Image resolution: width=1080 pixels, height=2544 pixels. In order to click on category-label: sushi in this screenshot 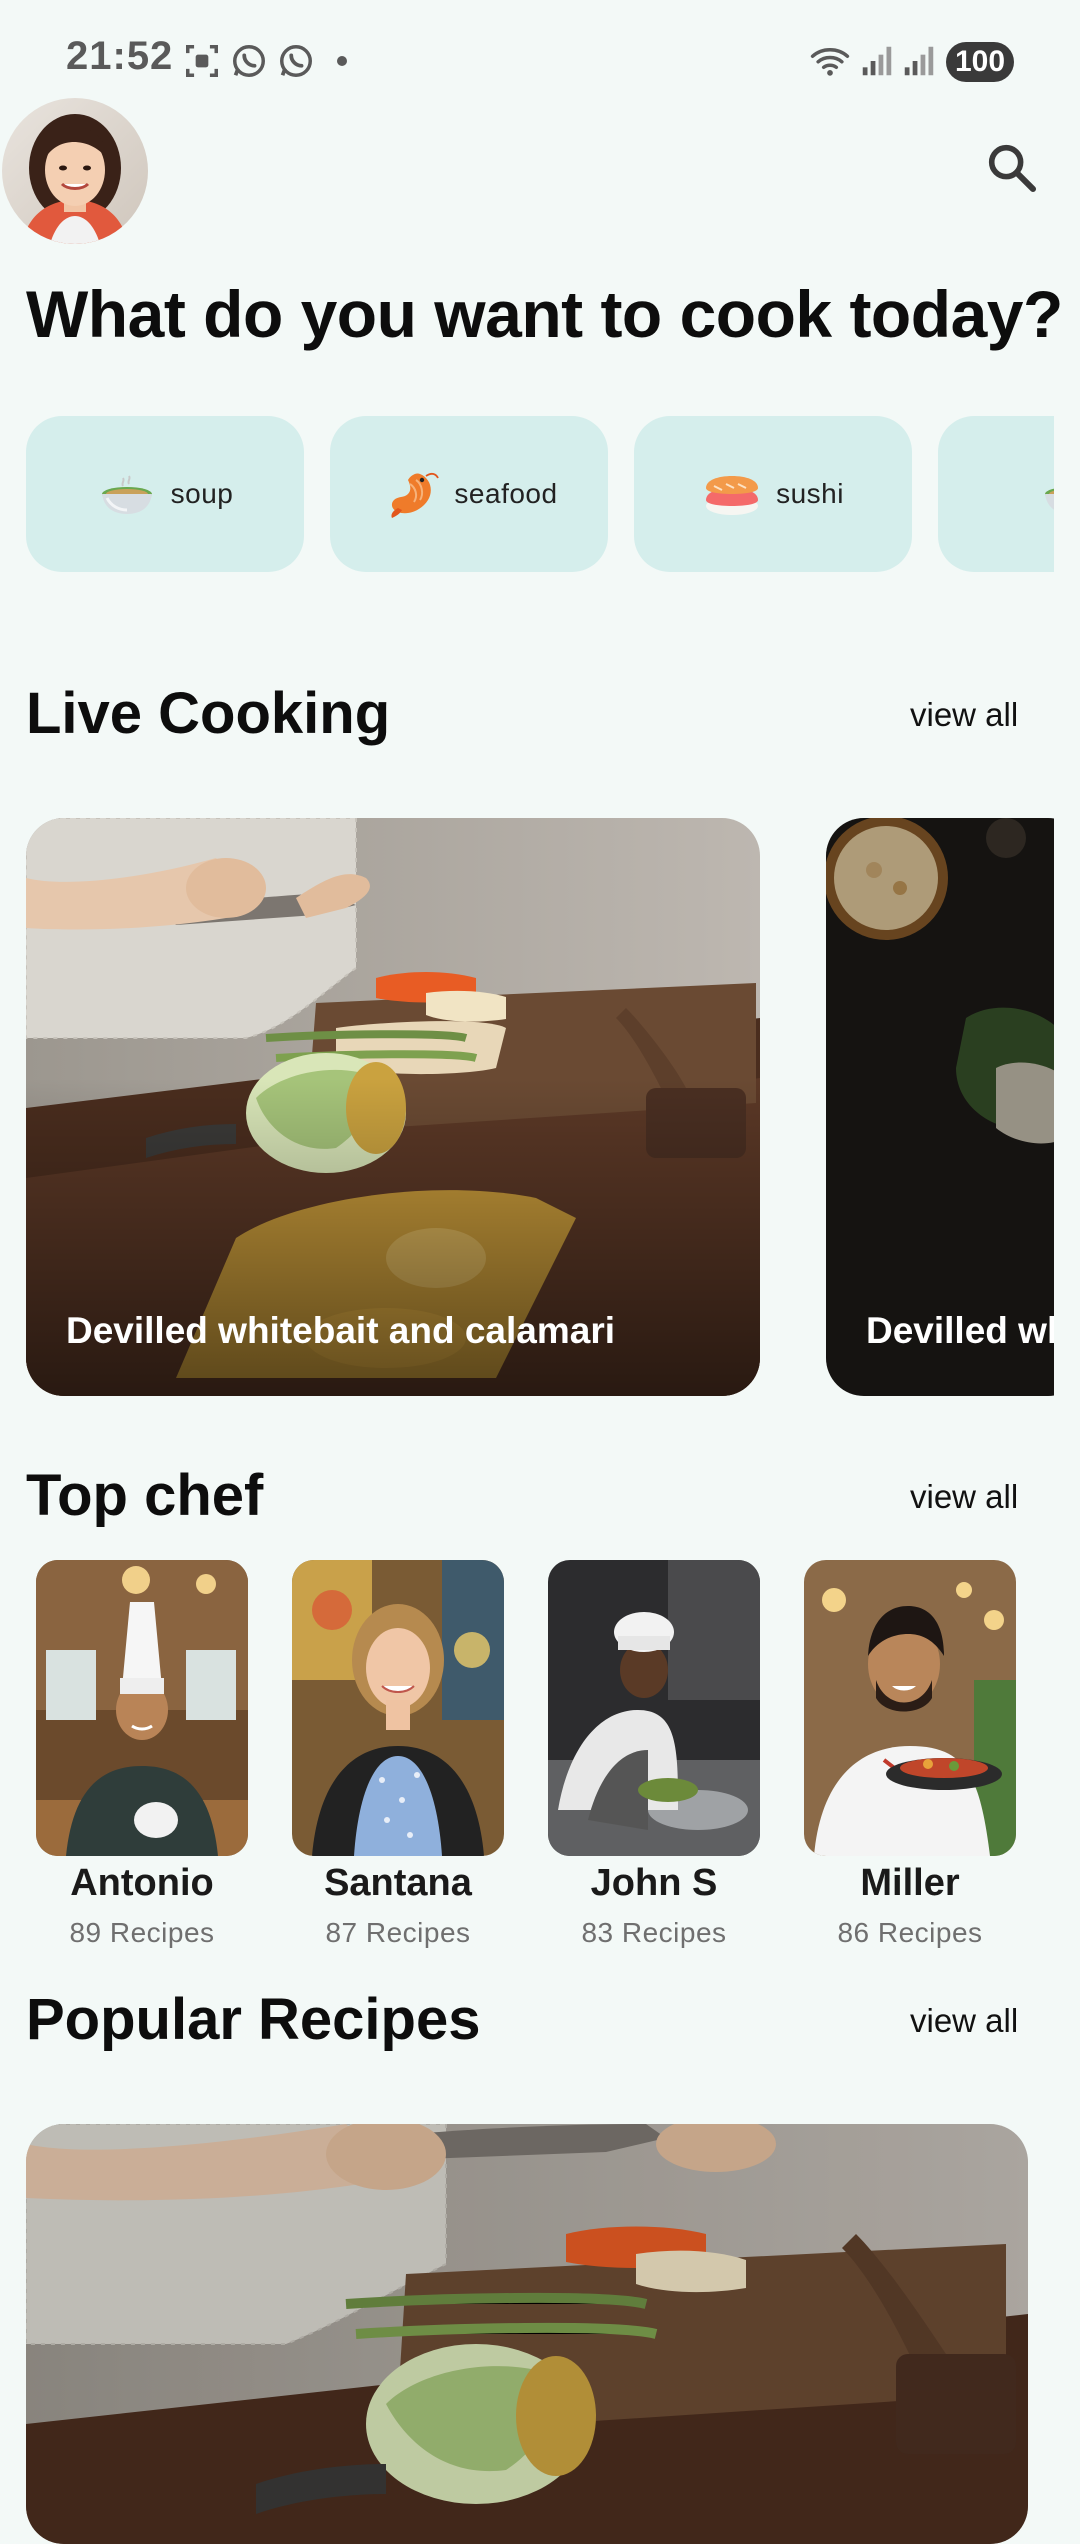, I will do `click(810, 493)`.